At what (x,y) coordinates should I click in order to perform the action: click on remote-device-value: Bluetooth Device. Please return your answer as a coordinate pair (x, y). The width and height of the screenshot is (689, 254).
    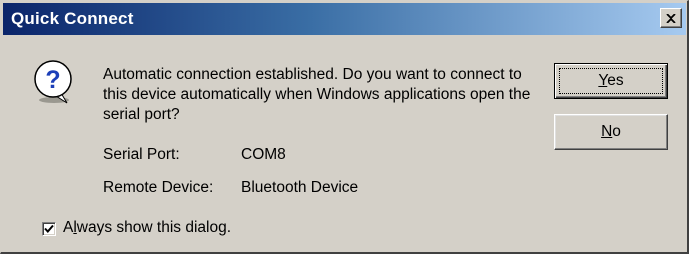
    Looking at the image, I should click on (300, 187).